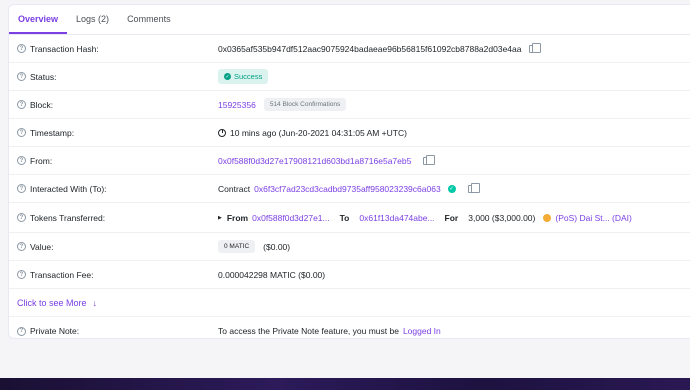 This screenshot has height=390, width=690. Describe the element at coordinates (243, 76) in the screenshot. I see `status-badge: ✓ Success` at that location.